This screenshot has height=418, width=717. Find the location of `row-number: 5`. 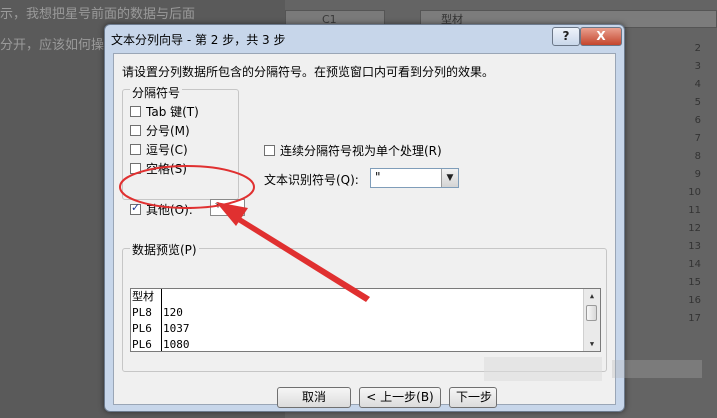

row-number: 5 is located at coordinates (697, 102).